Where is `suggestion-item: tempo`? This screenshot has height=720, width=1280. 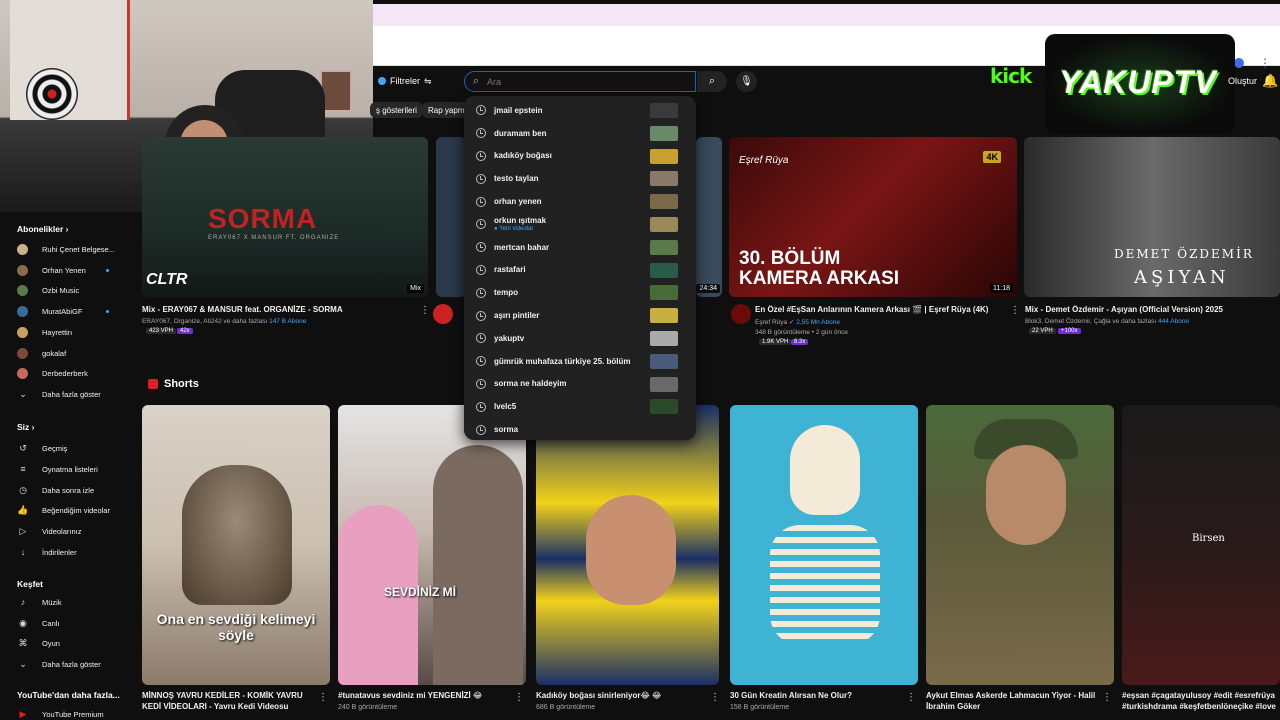 suggestion-item: tempo is located at coordinates (580, 292).